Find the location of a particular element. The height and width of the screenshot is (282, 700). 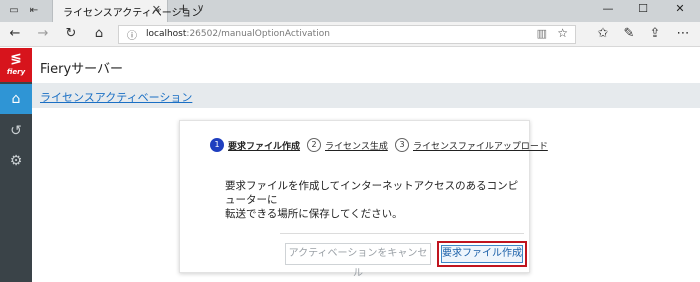

step-label: ライセンスファイルアップロード is located at coordinates (480, 147).